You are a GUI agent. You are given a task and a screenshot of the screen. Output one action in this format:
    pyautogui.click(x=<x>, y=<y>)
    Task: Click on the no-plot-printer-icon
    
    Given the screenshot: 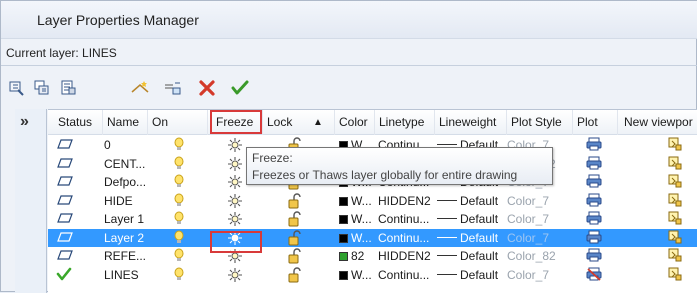 What is the action you would take?
    pyautogui.click(x=594, y=276)
    